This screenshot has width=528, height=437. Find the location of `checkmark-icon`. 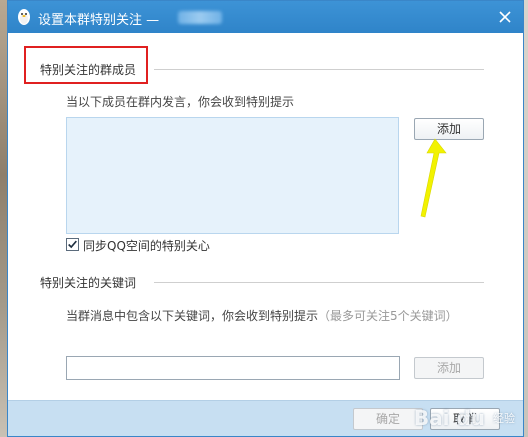

checkmark-icon is located at coordinates (72, 244).